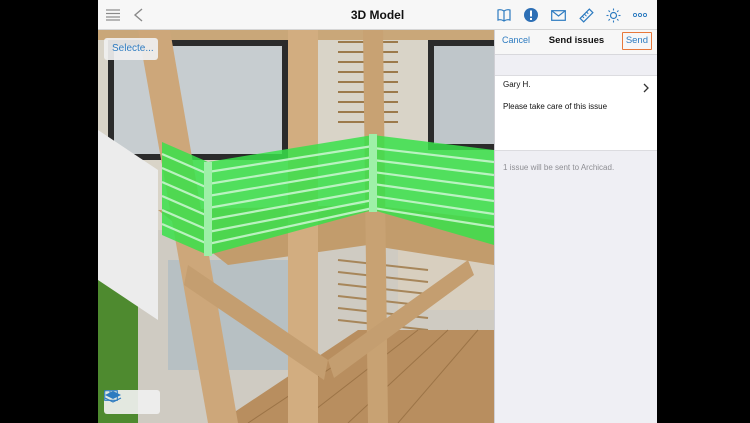  Describe the element at coordinates (646, 86) in the screenshot. I see `chevron-right-icon` at that location.